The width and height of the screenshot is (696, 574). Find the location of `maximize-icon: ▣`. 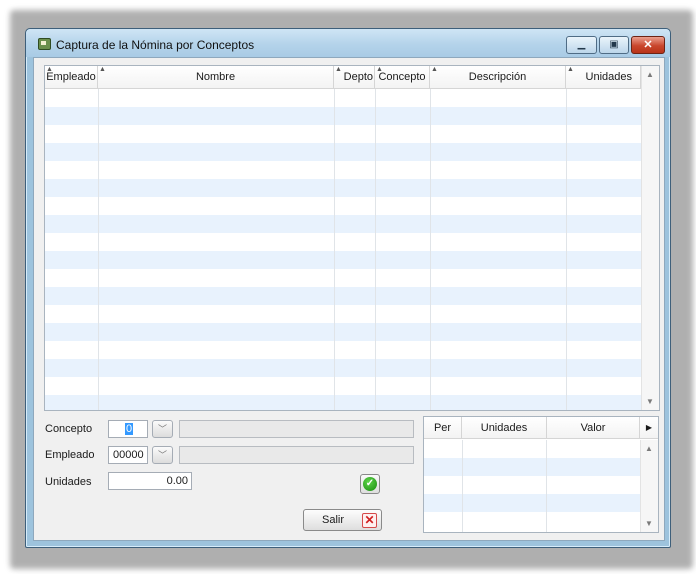

maximize-icon: ▣ is located at coordinates (614, 44).